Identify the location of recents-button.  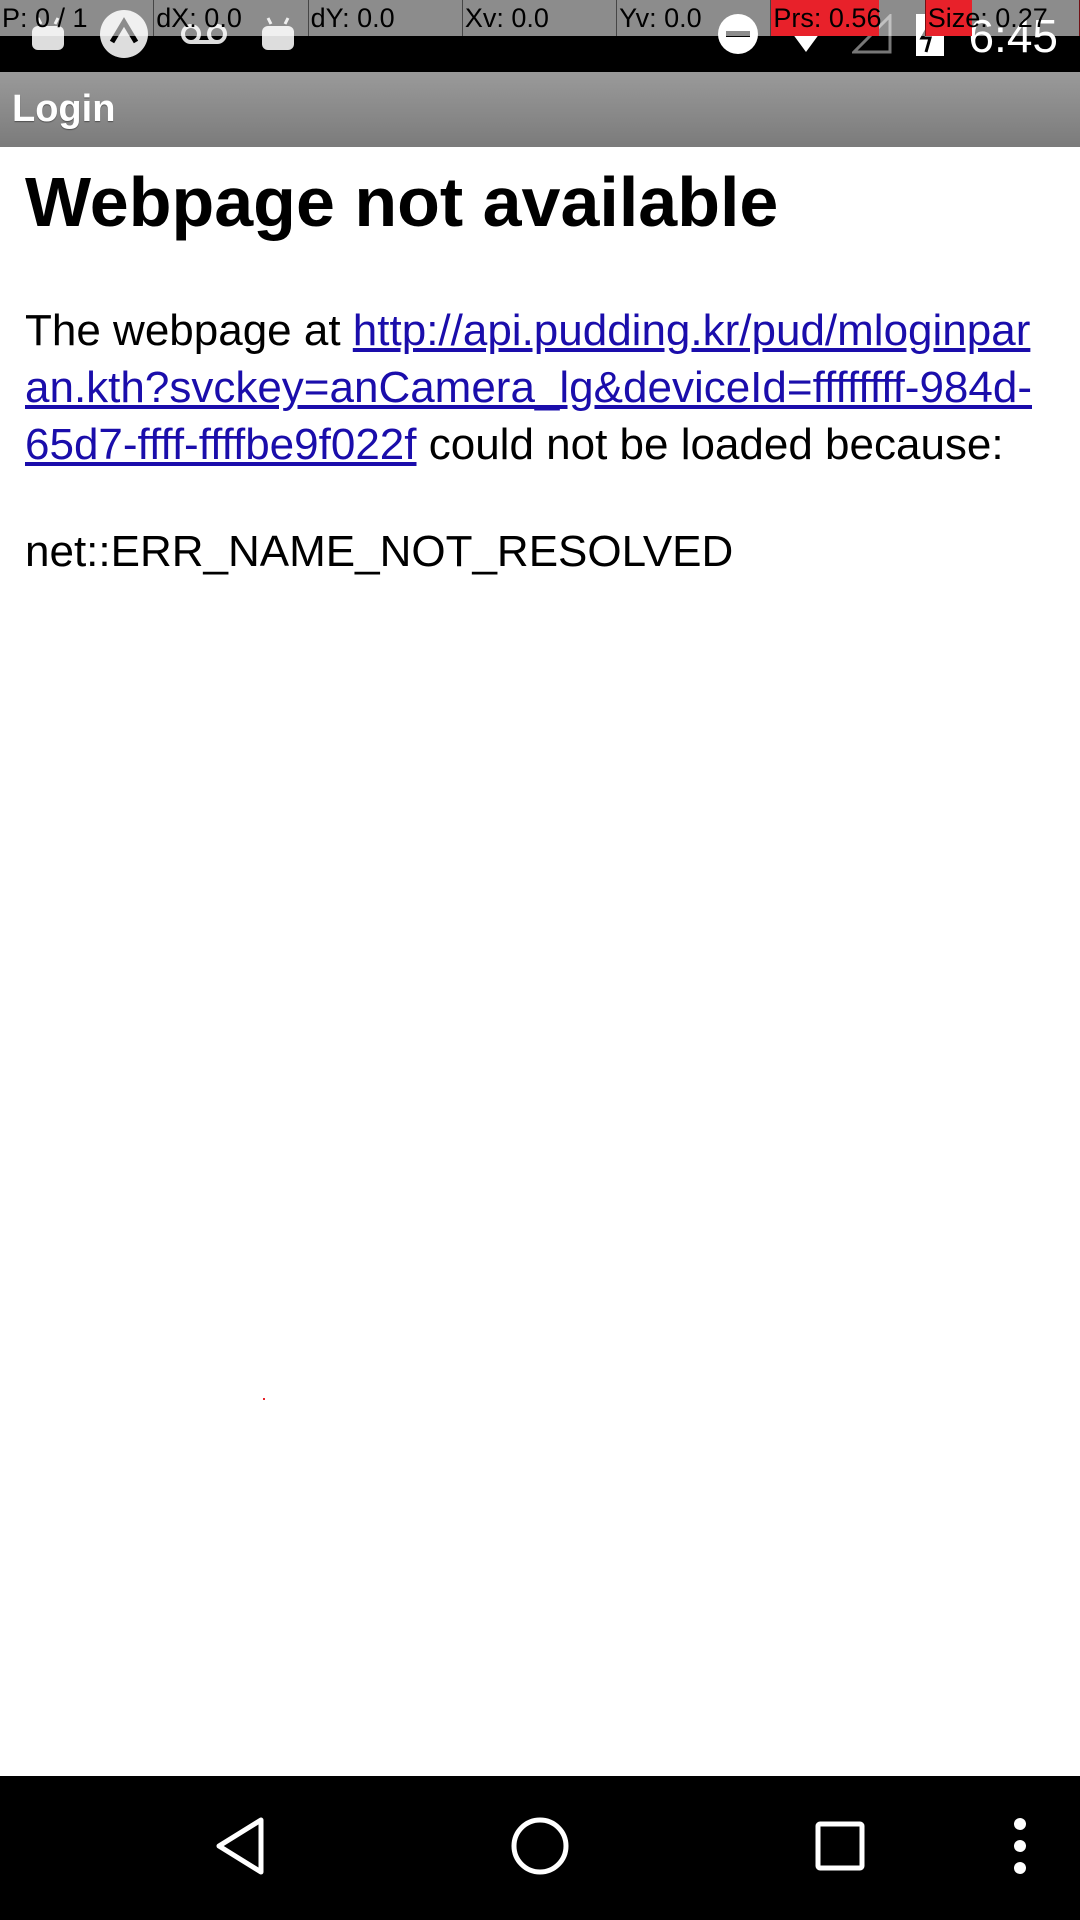
(840, 1848).